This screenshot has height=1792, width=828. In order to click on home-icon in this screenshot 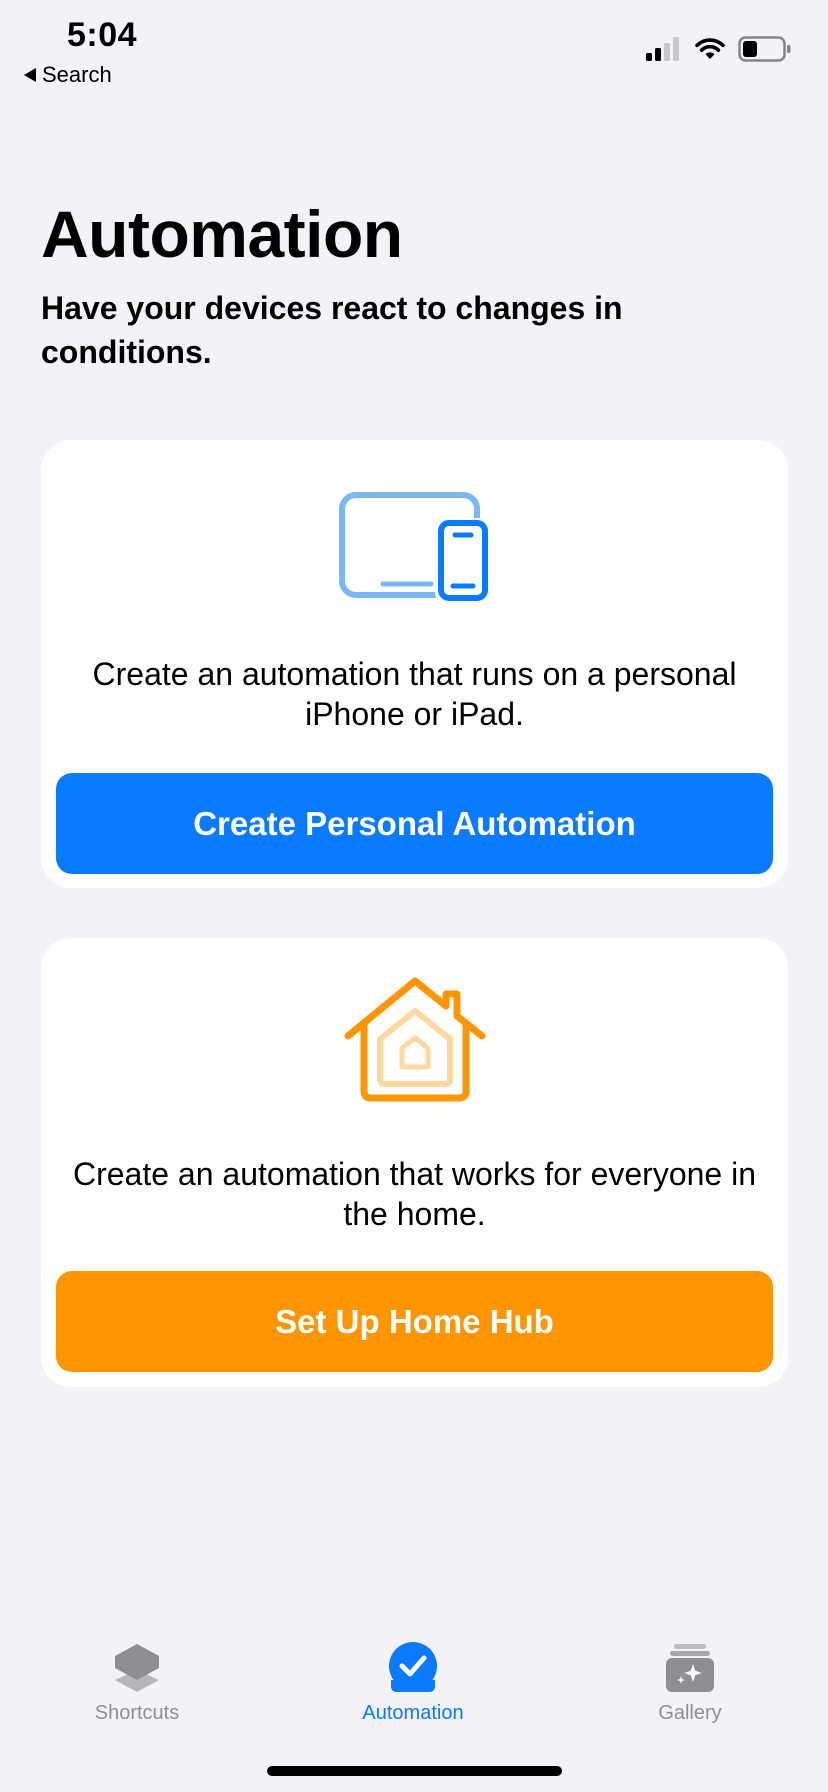, I will do `click(414, 1039)`.